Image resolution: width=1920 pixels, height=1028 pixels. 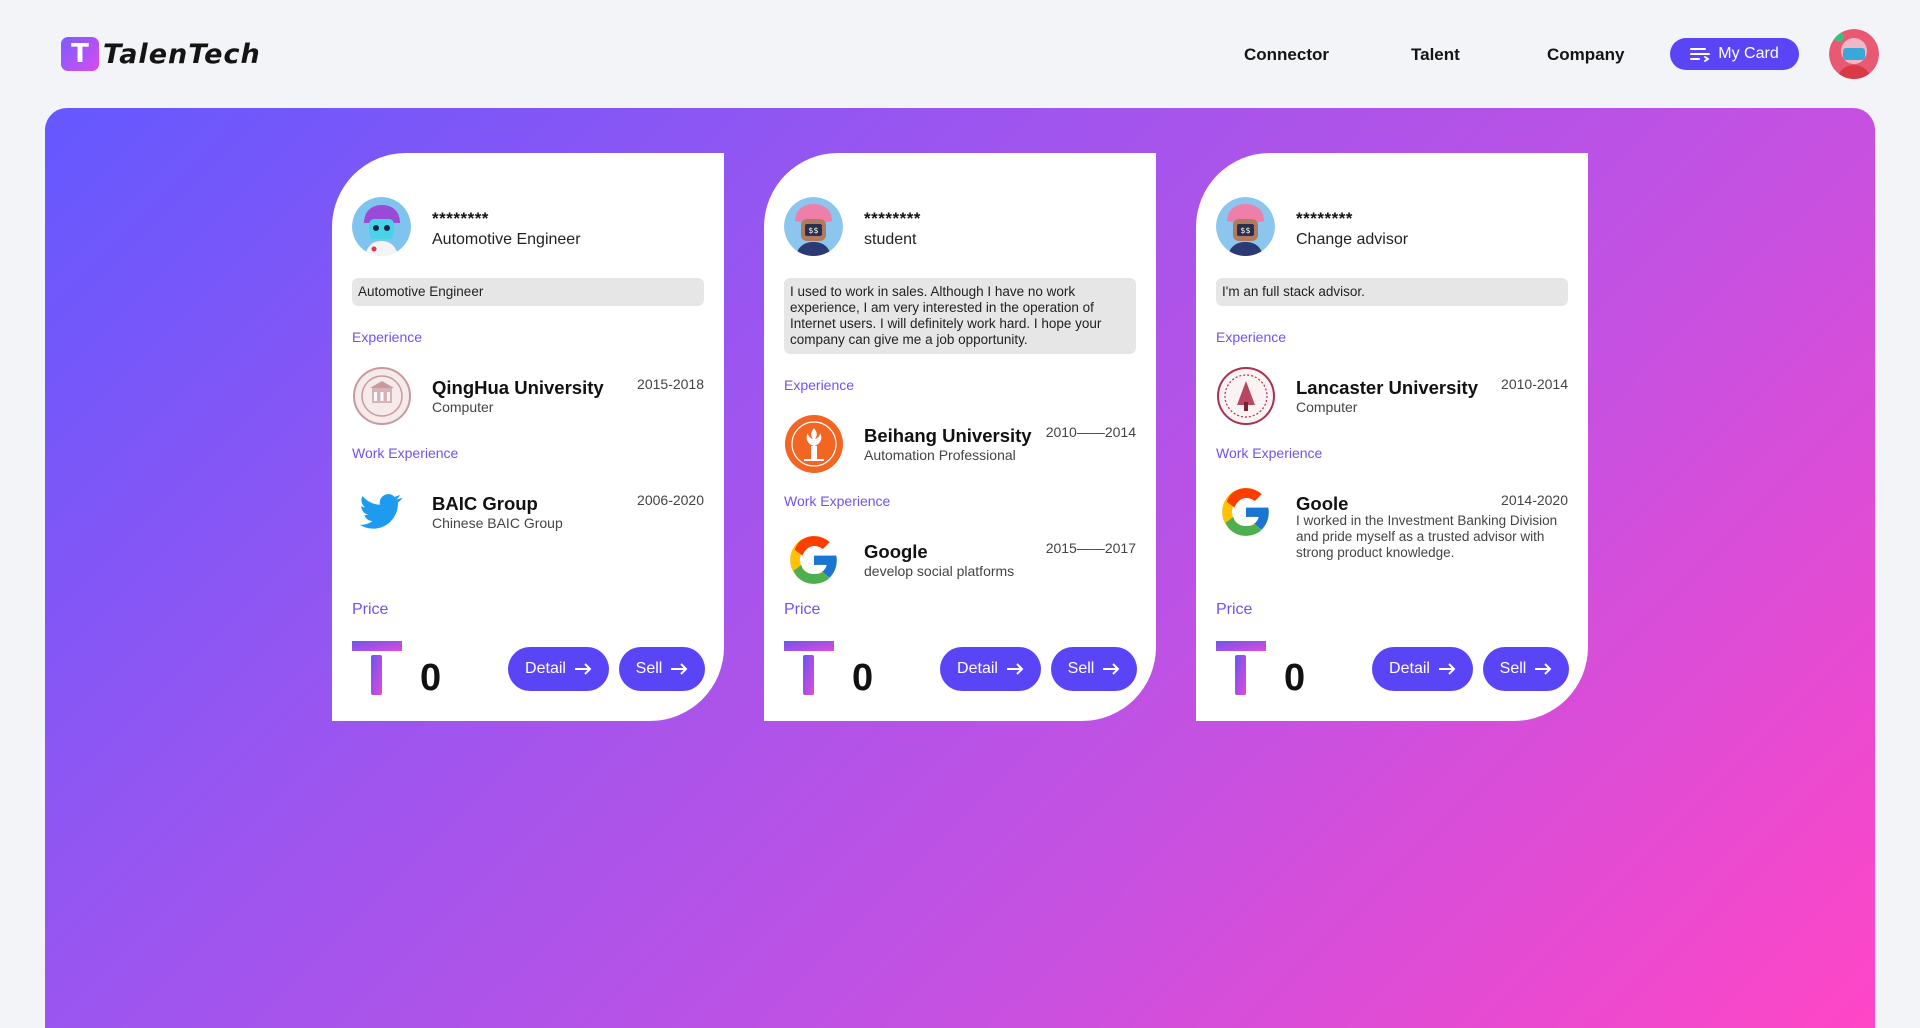 I want to click on talent-bio: I'm an full stack advisor., so click(x=1392, y=292).